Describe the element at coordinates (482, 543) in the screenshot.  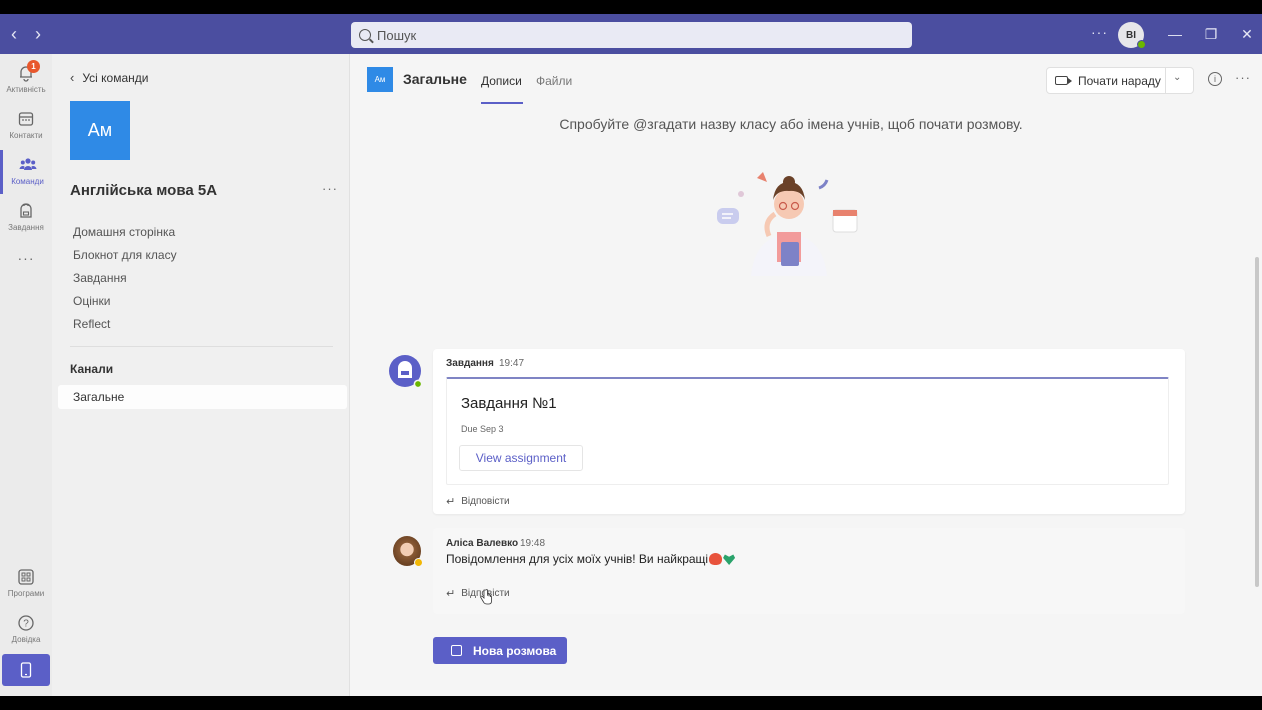
I see `message-author: Аліса Валевко` at that location.